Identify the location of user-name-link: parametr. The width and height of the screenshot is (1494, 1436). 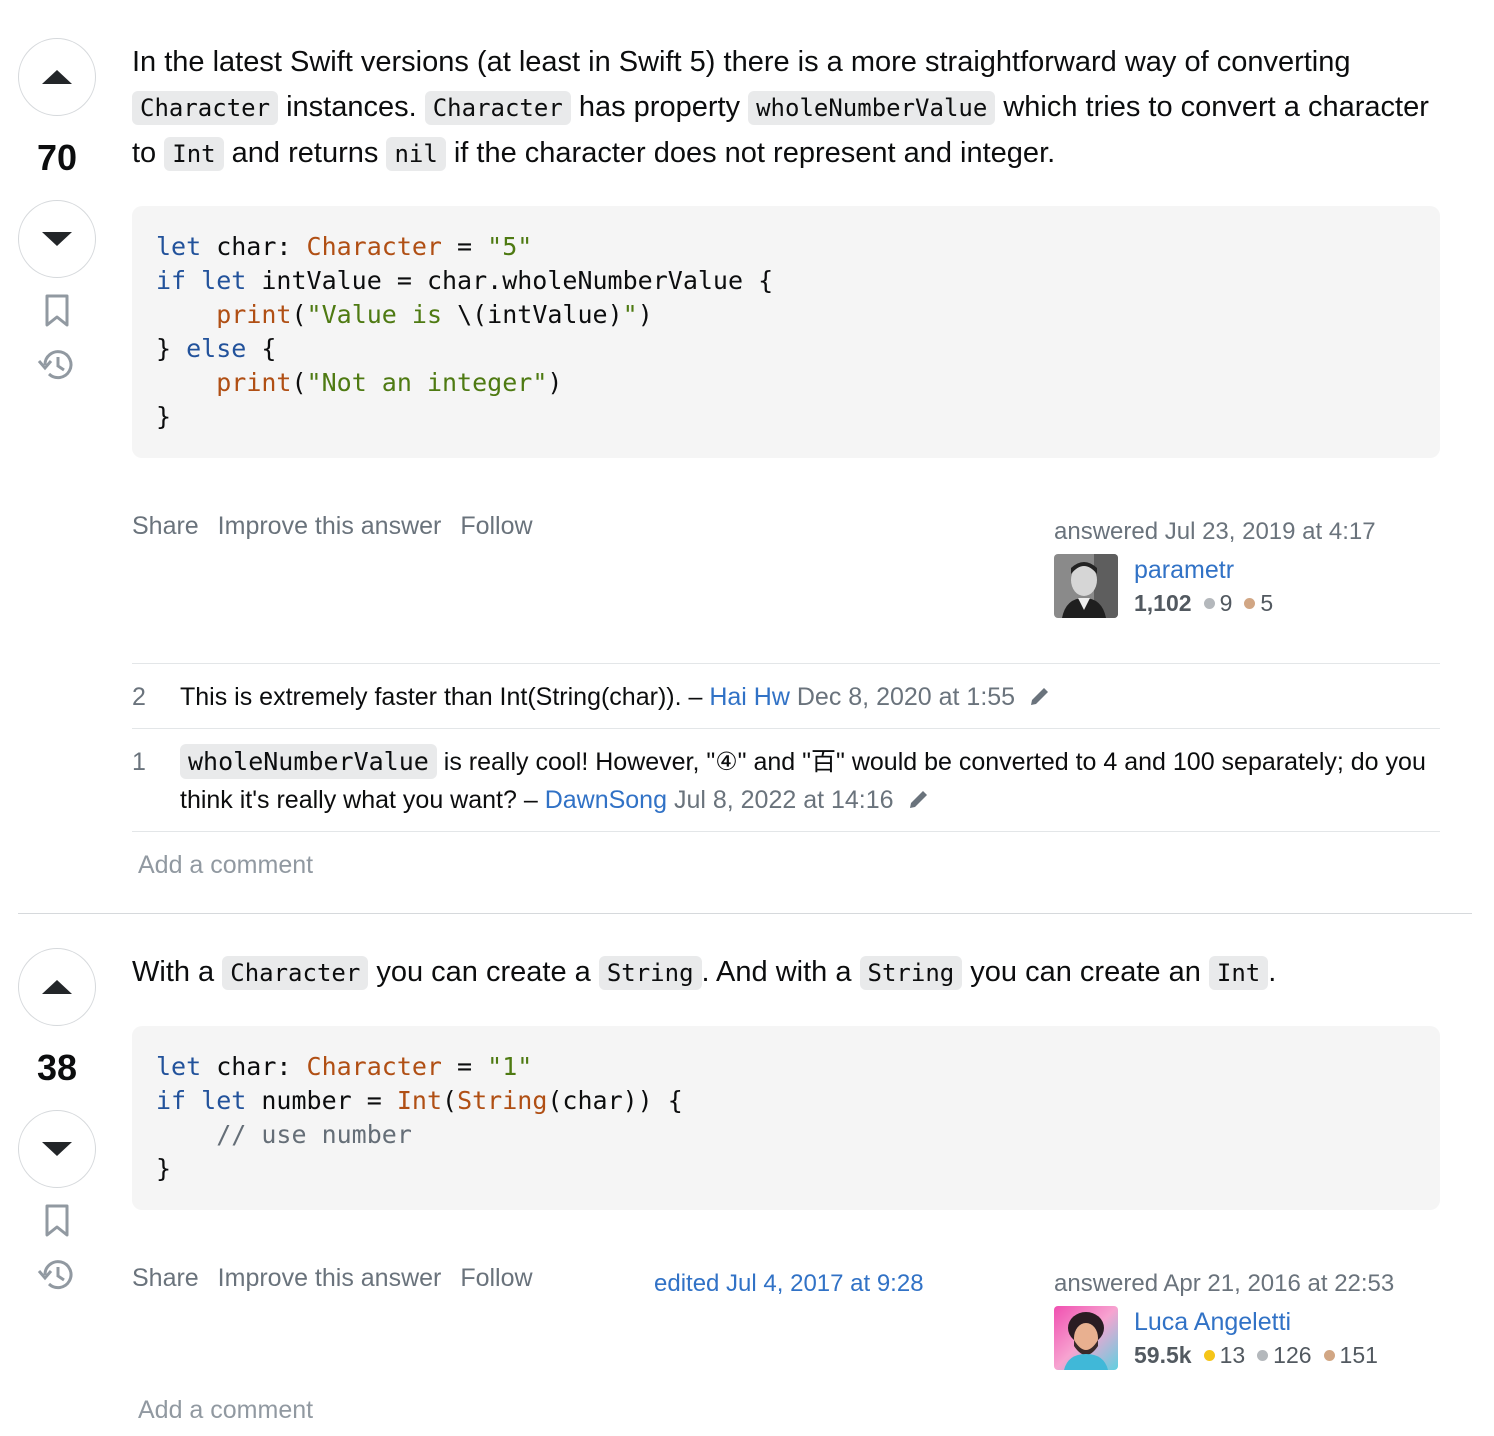
(1203, 570).